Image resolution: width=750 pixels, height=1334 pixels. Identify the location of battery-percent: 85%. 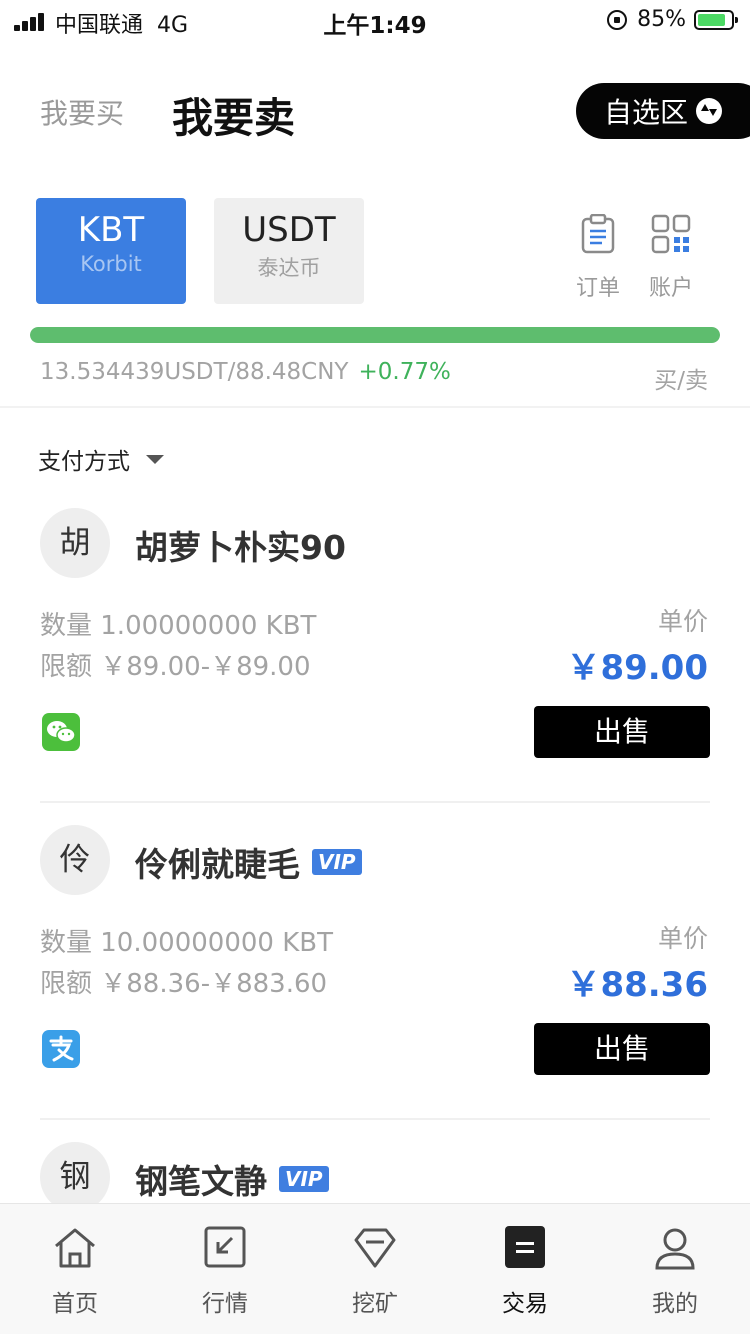
(661, 19).